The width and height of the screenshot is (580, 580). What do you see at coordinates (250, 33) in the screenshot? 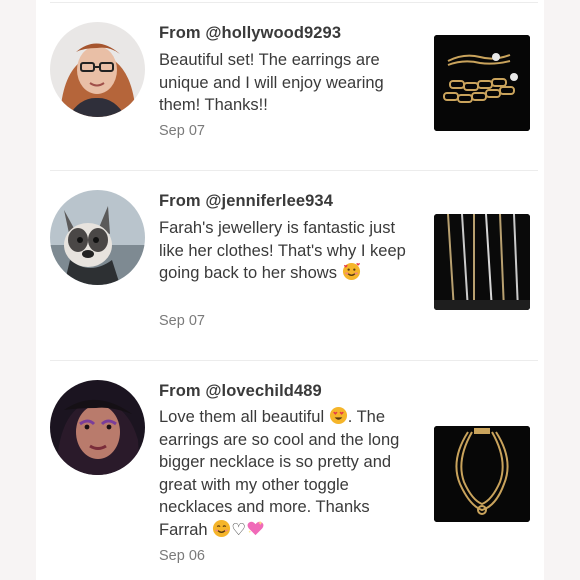
I see `review-author: From @hollywood9293` at bounding box center [250, 33].